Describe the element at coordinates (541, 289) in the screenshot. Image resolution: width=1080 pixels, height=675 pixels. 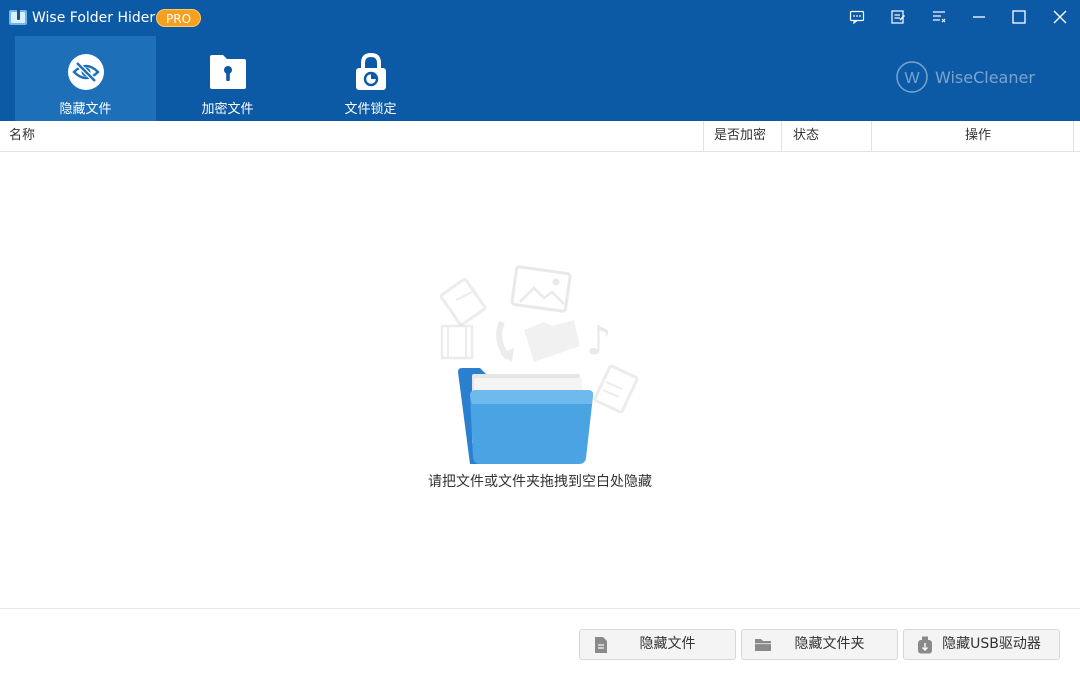
I see `image-icon` at that location.